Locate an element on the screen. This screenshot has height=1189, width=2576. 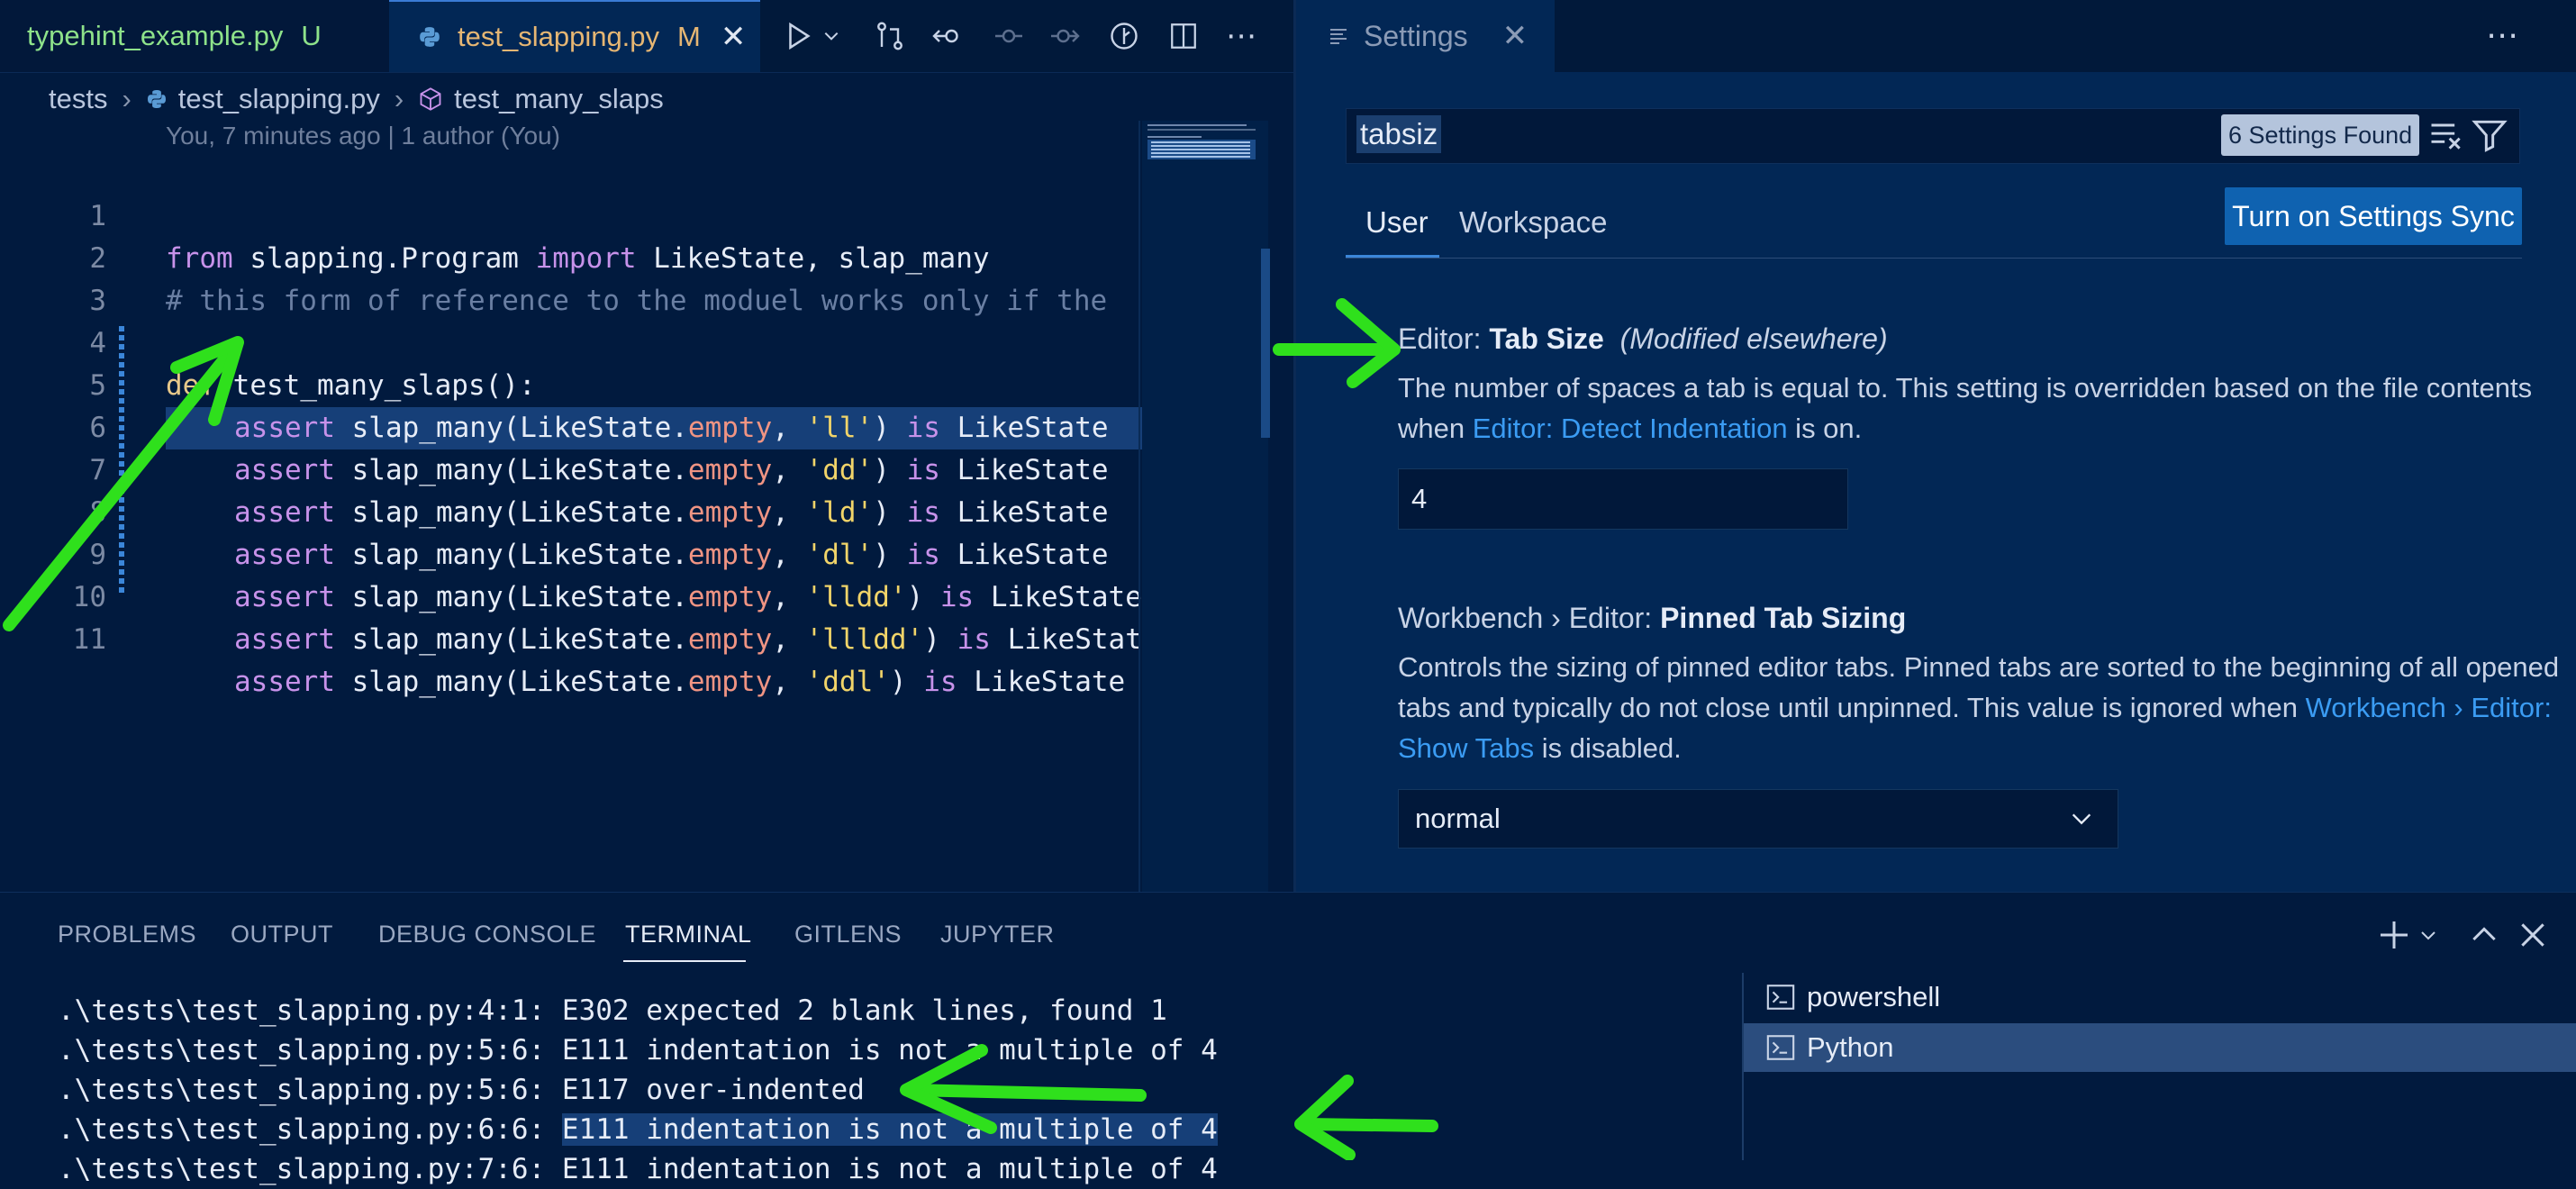
settings-list-icon is located at coordinates (1338, 36).